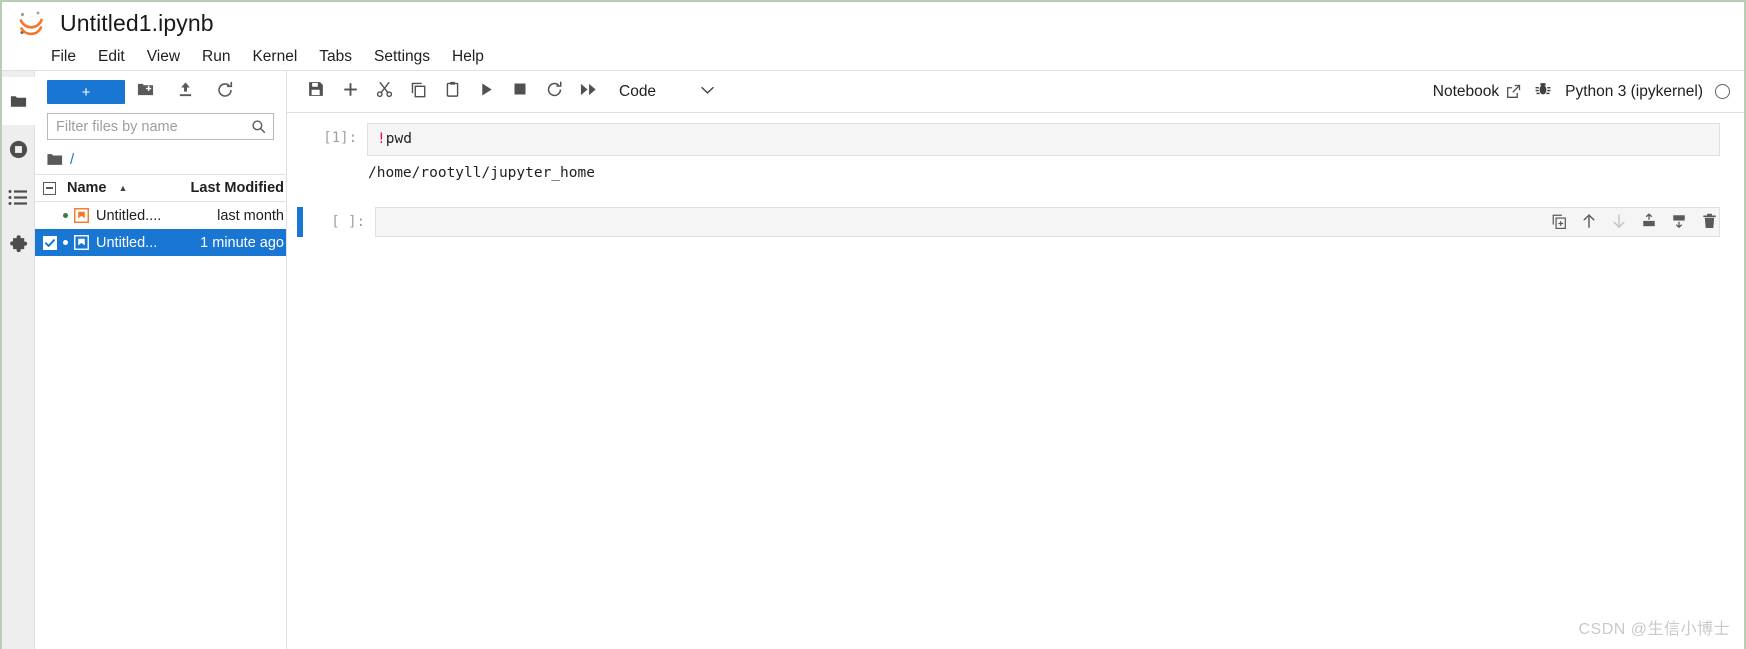  Describe the element at coordinates (1654, 629) in the screenshot. I see `watermark-text: CSDN @生信小博士` at that location.